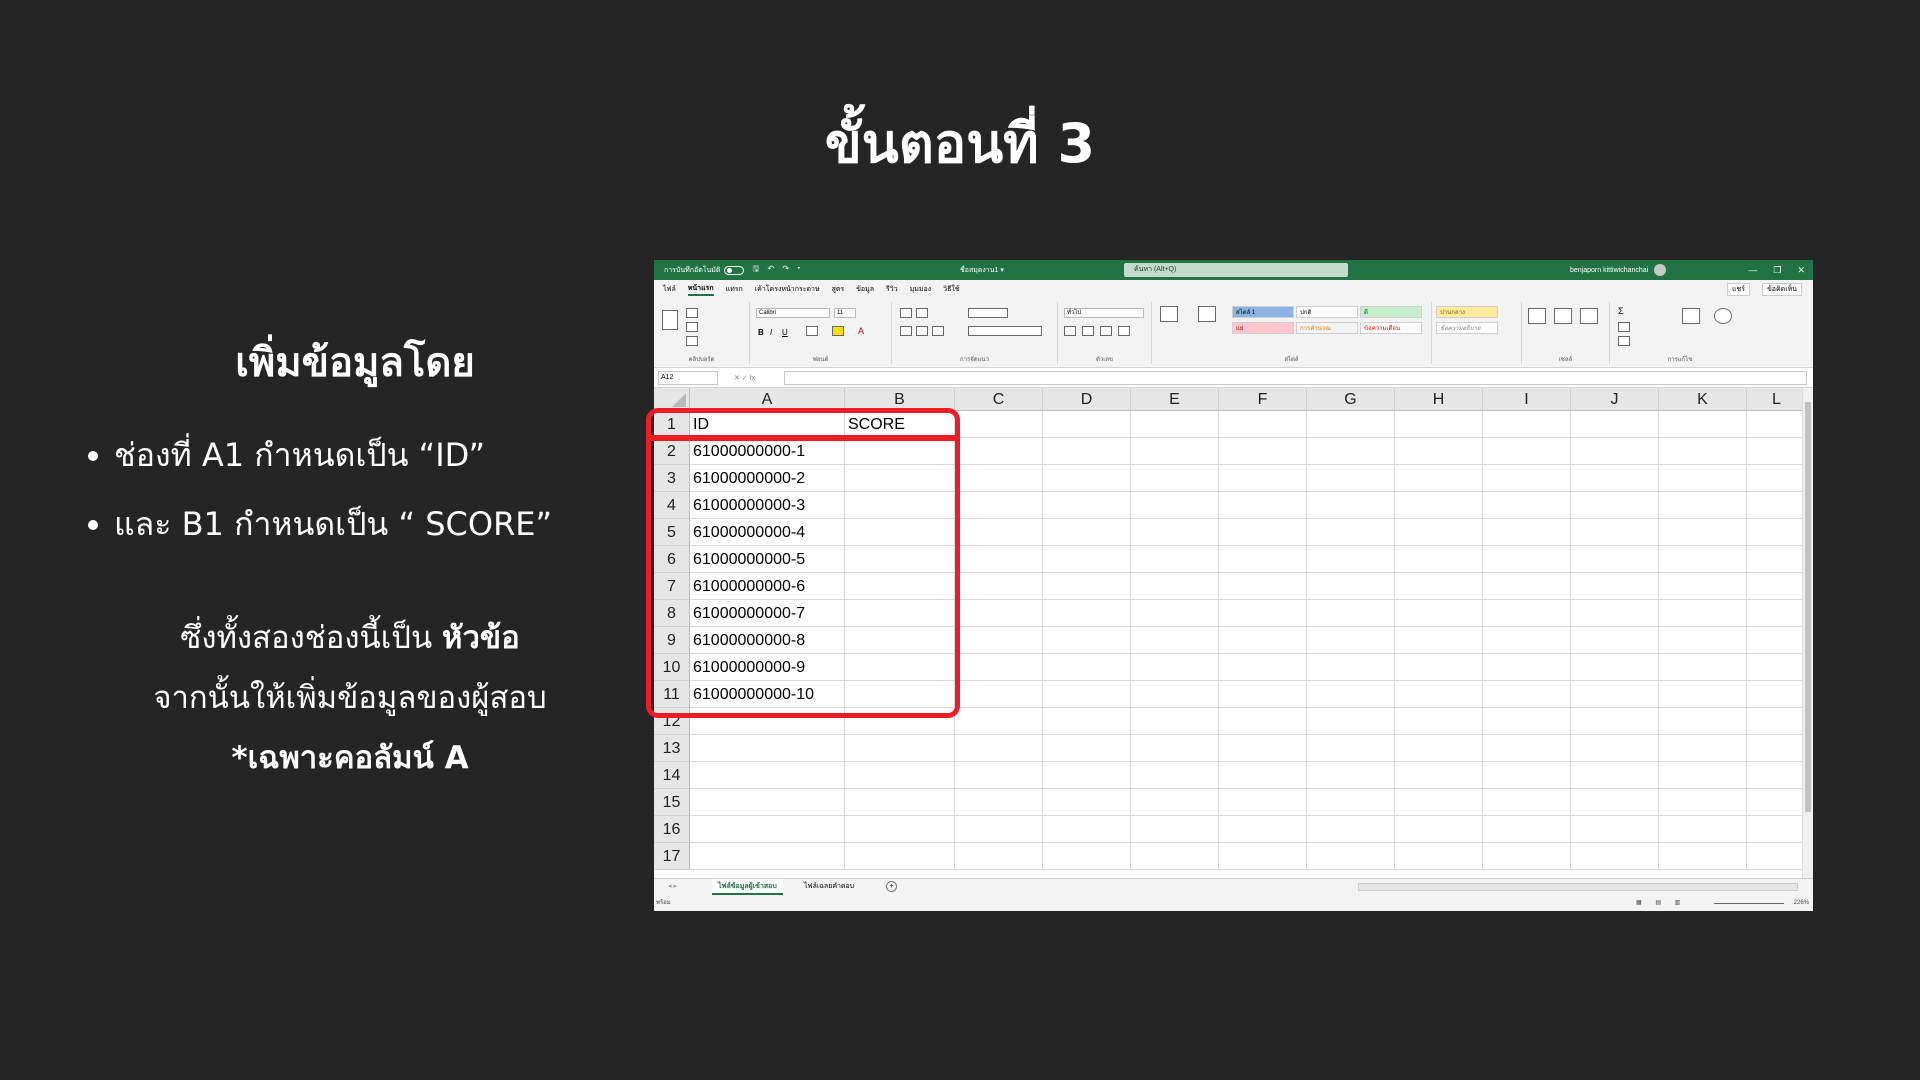  Describe the element at coordinates (1263, 424) in the screenshot. I see `cell-f1` at that location.